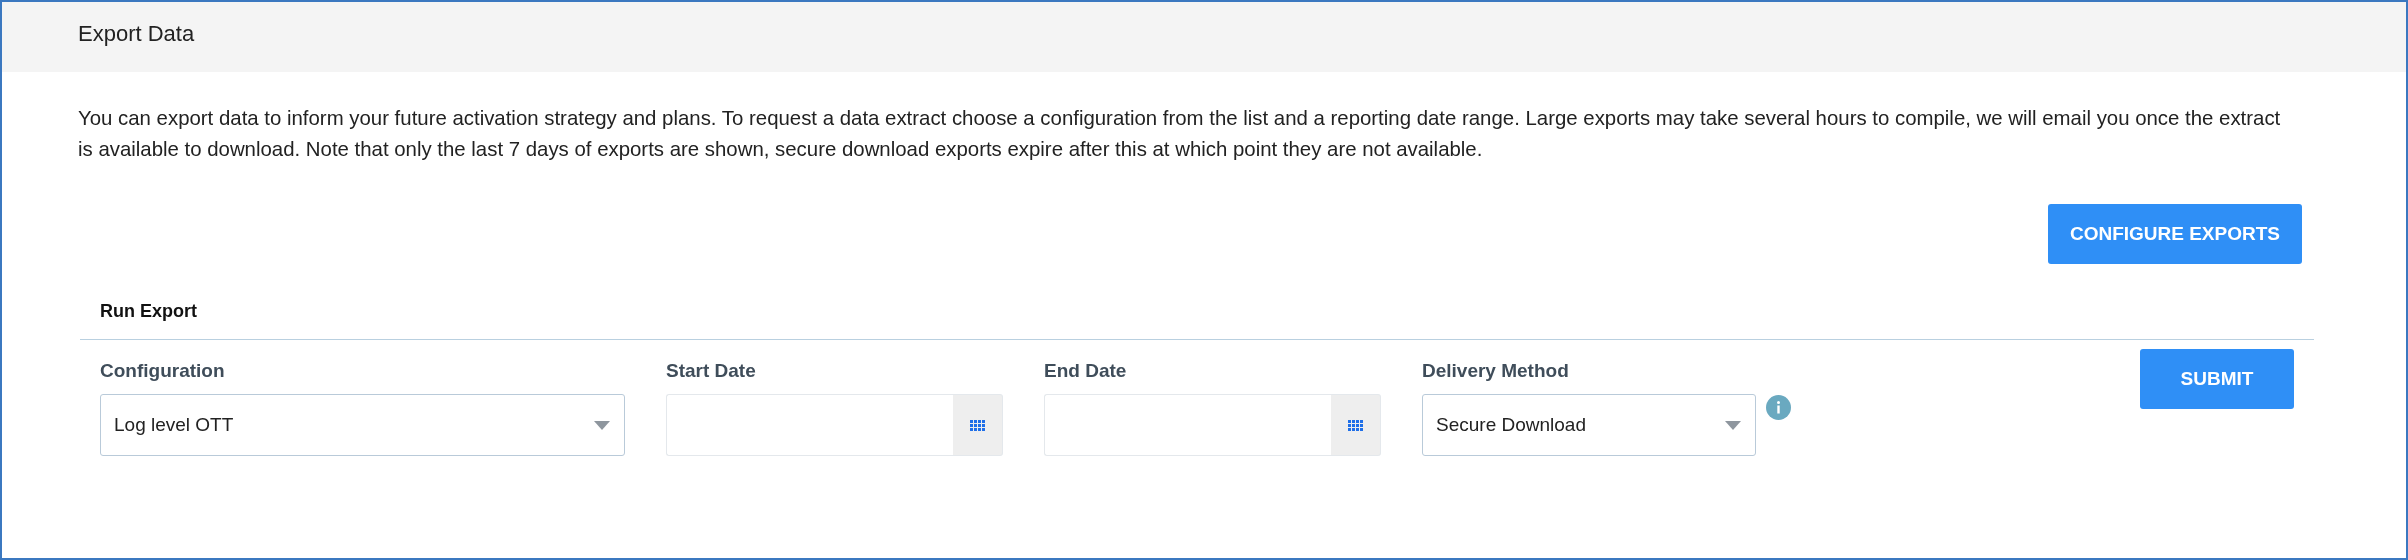 The height and width of the screenshot is (560, 2408). I want to click on dropdown: Log level OTT, so click(362, 425).